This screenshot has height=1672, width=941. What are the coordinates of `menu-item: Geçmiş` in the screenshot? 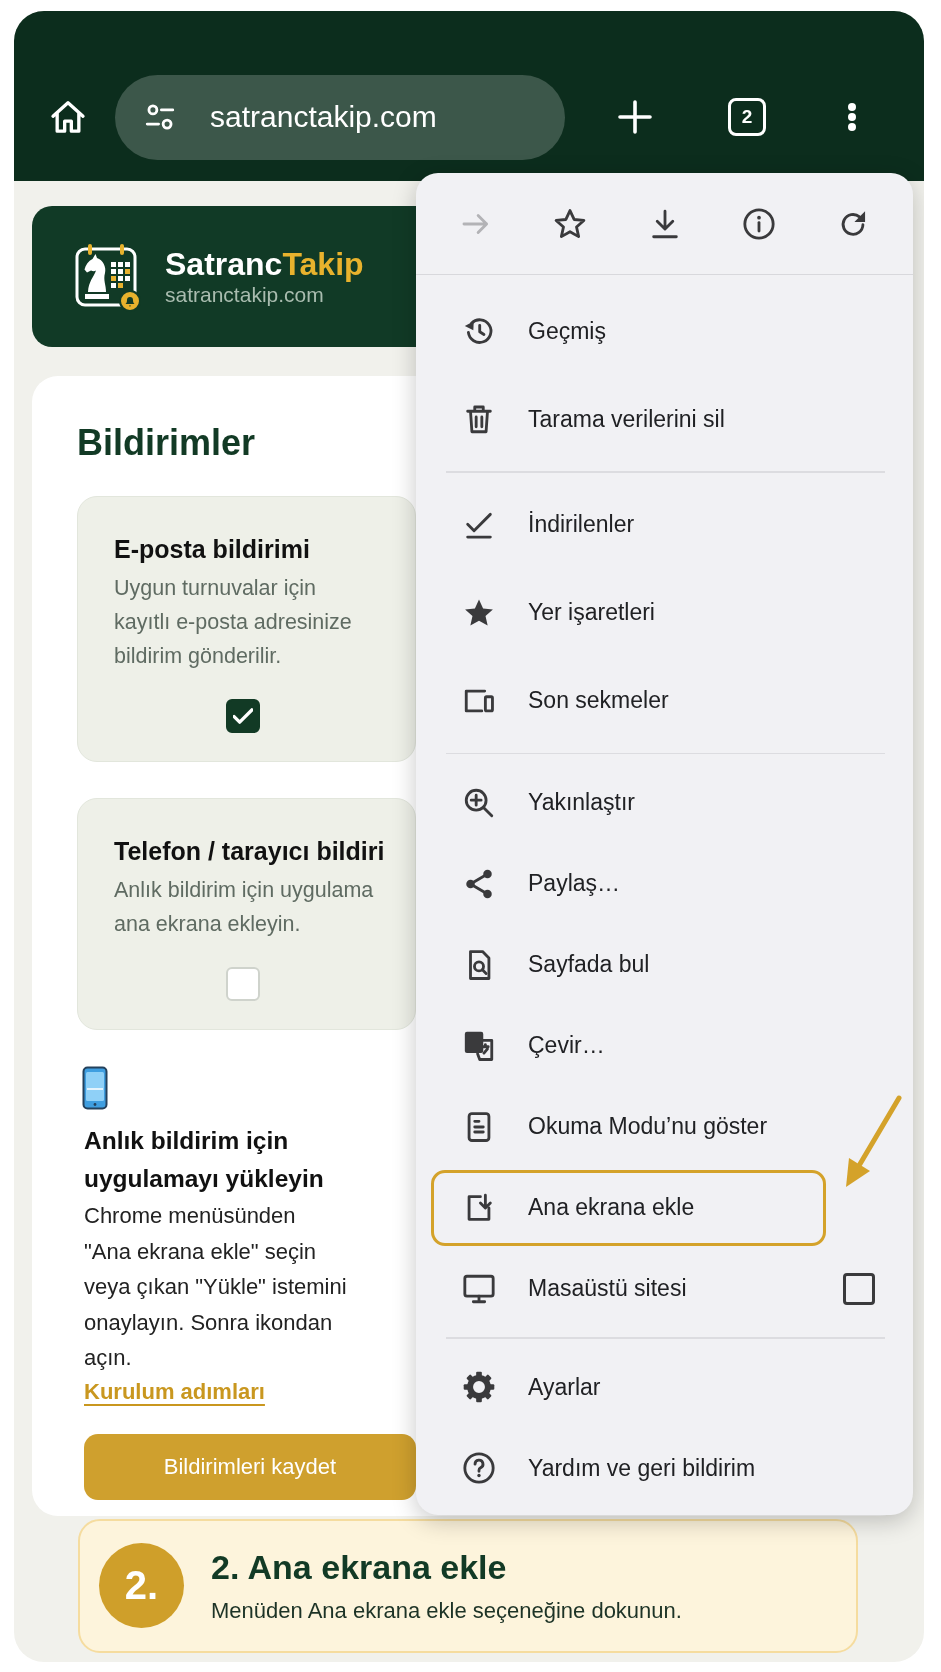 It's located at (628, 331).